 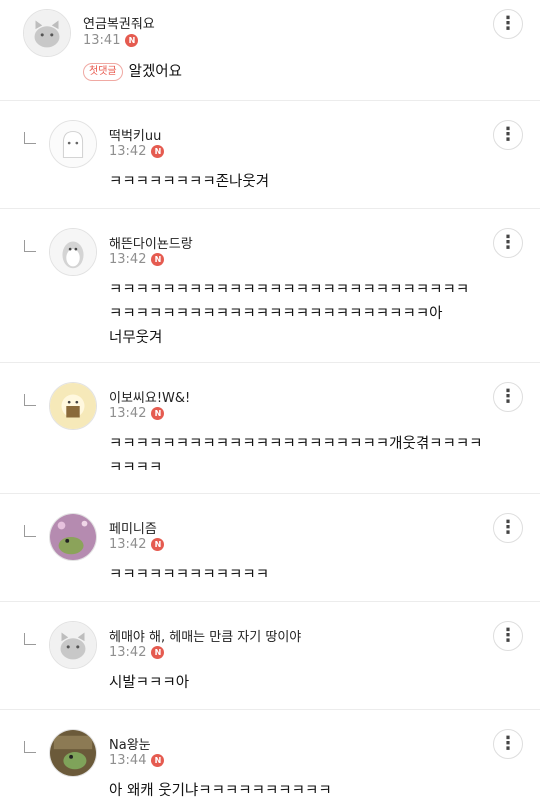 What do you see at coordinates (276, 314) in the screenshot?
I see `comment-text-line: ㅋㅋㅋㅋㅋㅋㅋㅋㅋㅋㅋㅋㅋㅋㅋㅋㅋㅋㅋㅋㅋㅋㅋㅋ아` at bounding box center [276, 314].